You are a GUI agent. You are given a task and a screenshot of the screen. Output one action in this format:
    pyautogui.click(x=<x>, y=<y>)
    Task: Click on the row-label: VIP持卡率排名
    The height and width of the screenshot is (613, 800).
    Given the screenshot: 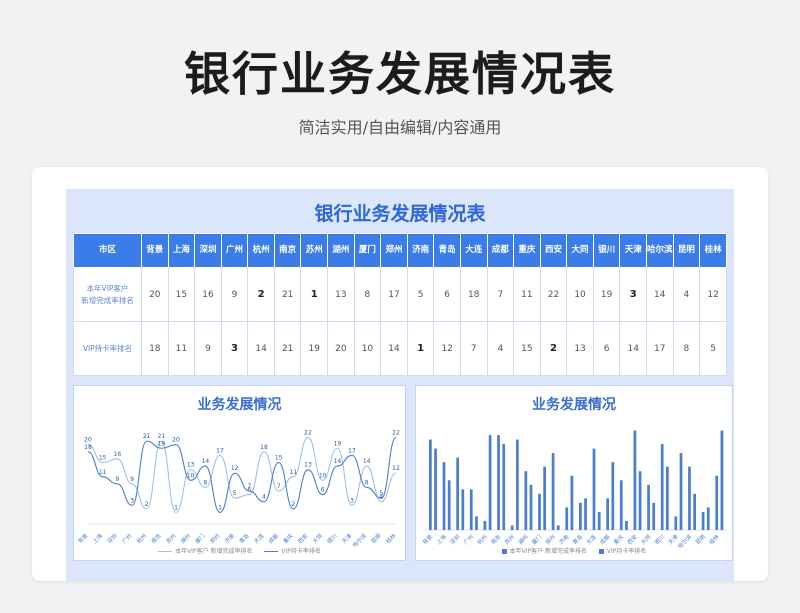 What is the action you would take?
    pyautogui.click(x=107, y=348)
    